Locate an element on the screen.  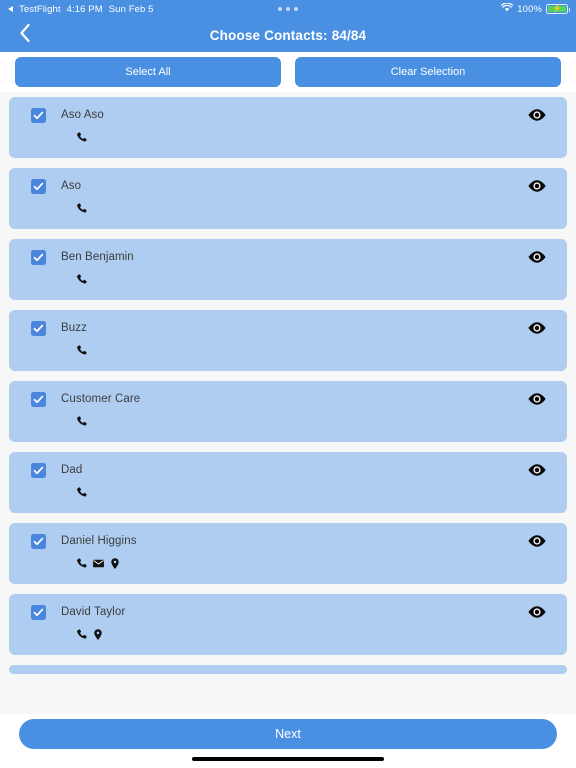
contact-name: Buzz is located at coordinates (74, 328).